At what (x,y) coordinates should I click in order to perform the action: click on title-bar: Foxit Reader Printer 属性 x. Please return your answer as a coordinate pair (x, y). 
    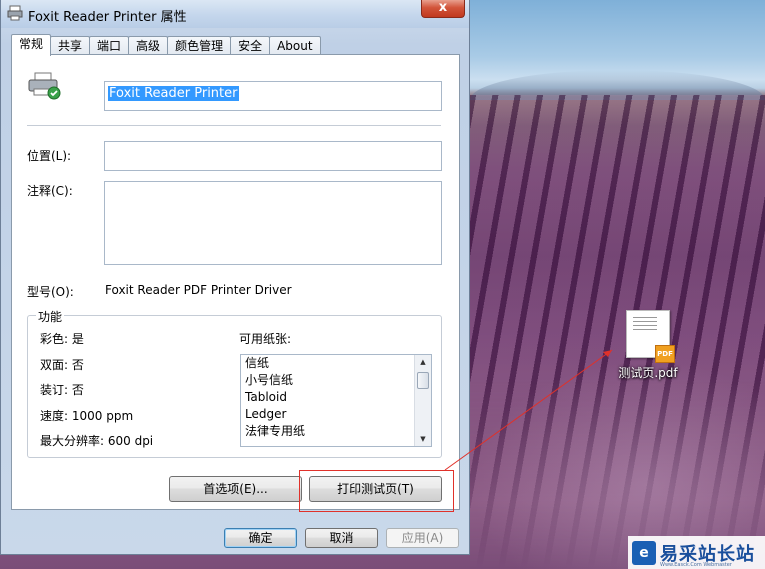
    Looking at the image, I should click on (235, 14).